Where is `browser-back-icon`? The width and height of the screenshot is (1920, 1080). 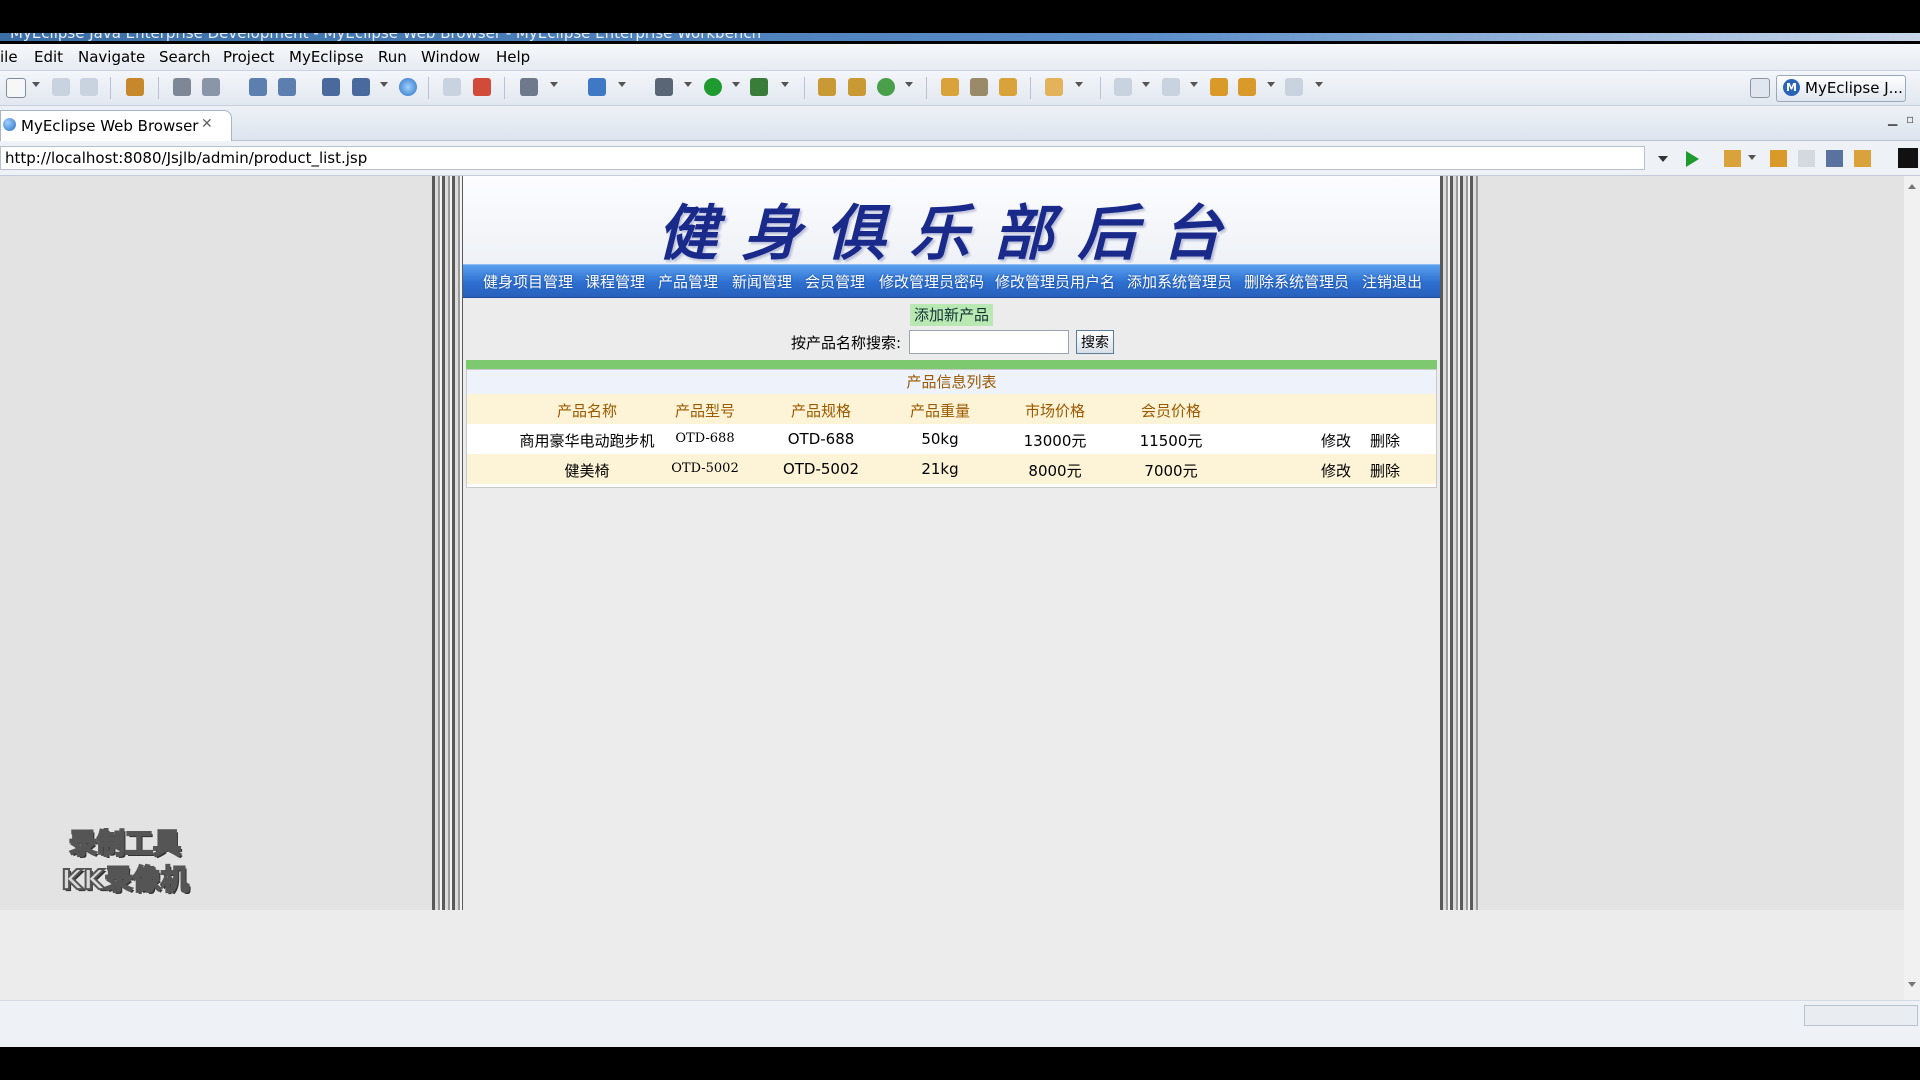
browser-back-icon is located at coordinates (1778, 158).